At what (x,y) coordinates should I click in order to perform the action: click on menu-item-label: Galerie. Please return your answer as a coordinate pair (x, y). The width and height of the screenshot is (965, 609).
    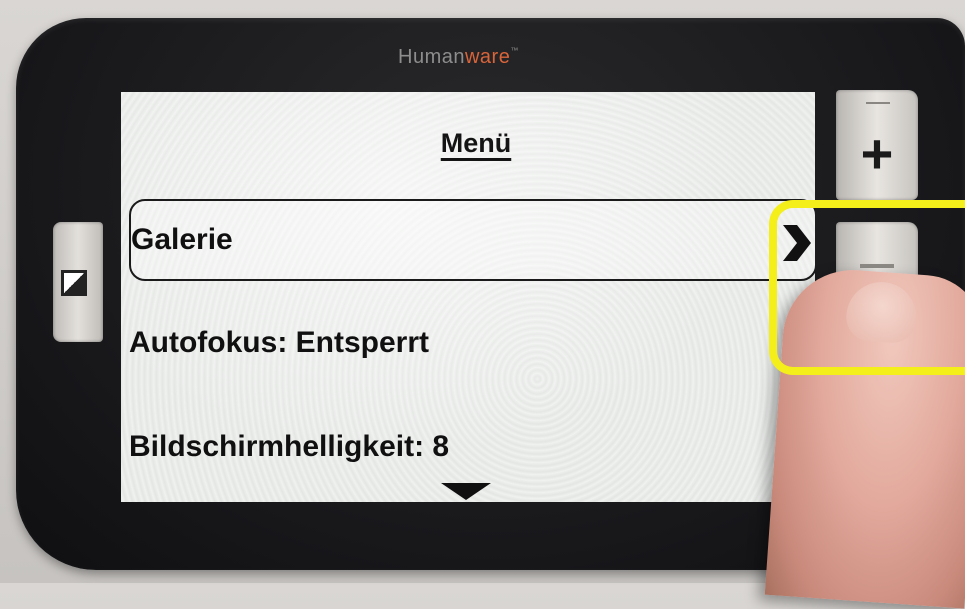
    Looking at the image, I should click on (182, 239).